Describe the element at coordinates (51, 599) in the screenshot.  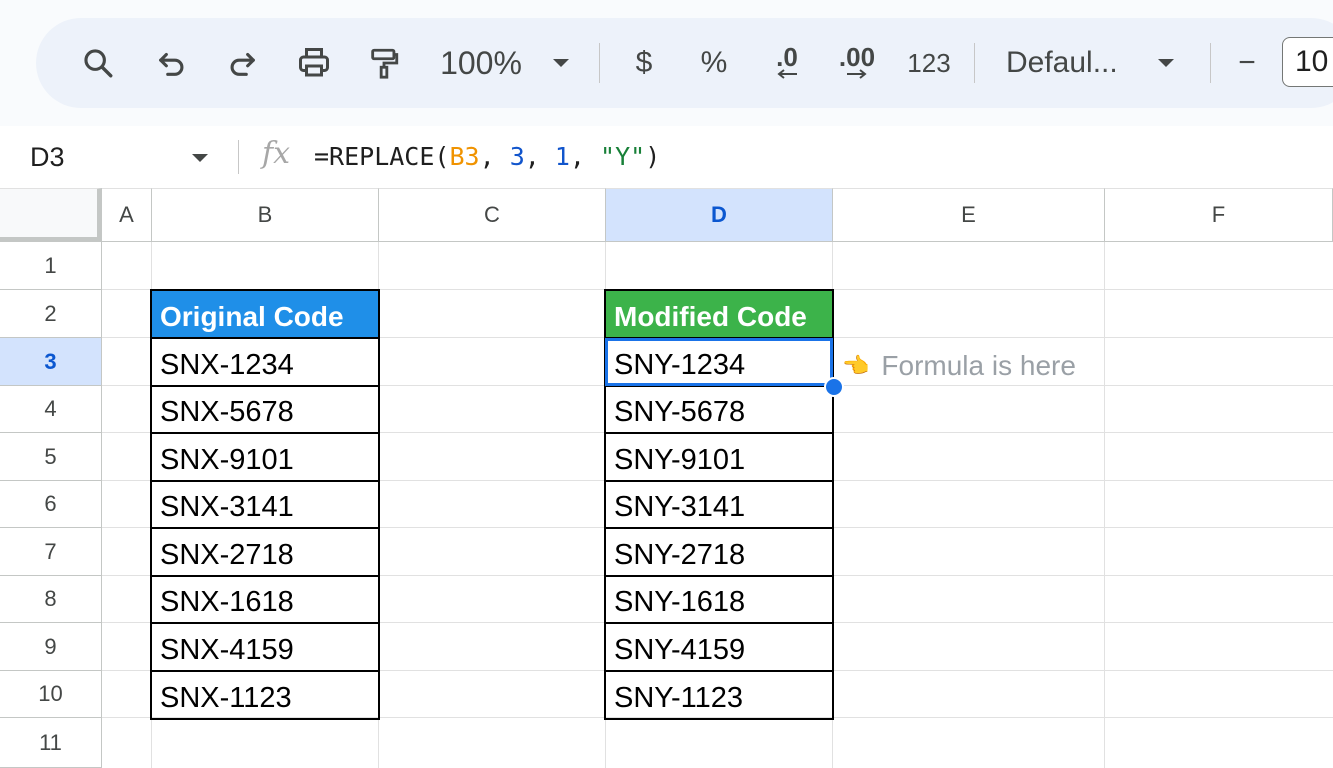
I see `row-header-8: 8` at that location.